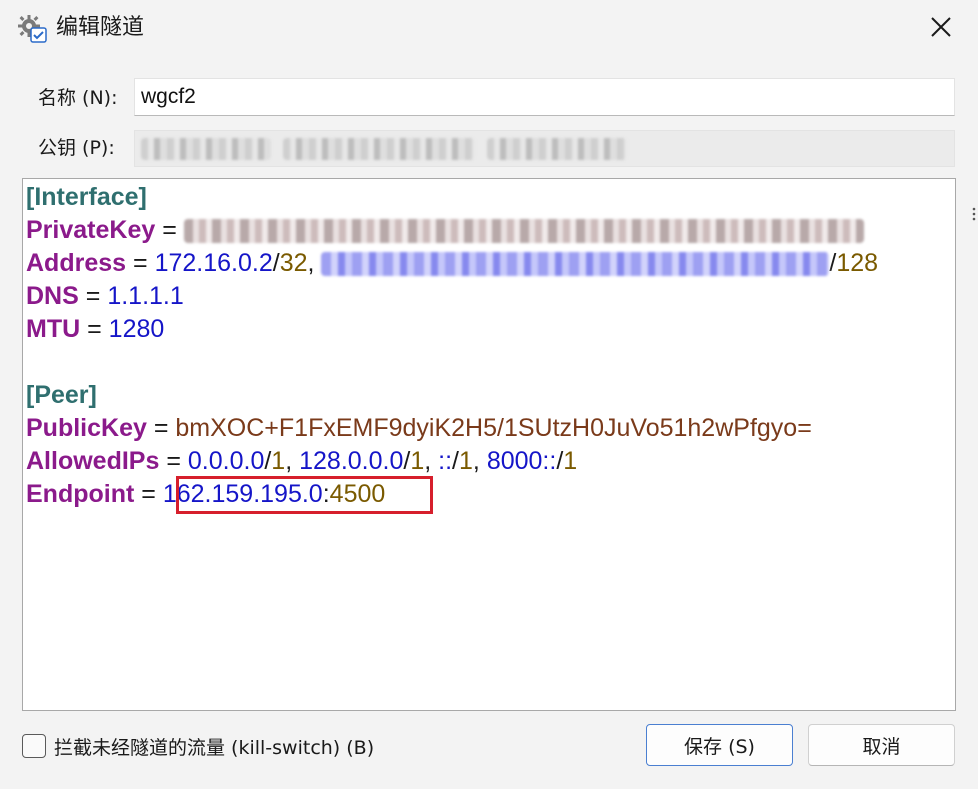  What do you see at coordinates (521, 461) in the screenshot?
I see `allowed-ip: 8000::` at bounding box center [521, 461].